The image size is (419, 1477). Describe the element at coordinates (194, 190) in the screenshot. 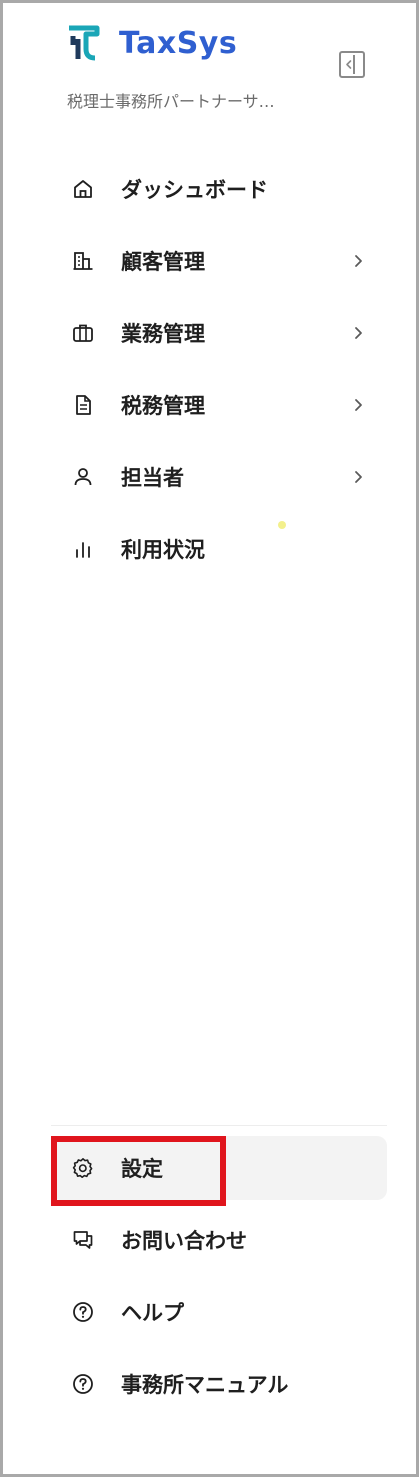

I see `sidebar-item-label: ダッシュボード` at that location.